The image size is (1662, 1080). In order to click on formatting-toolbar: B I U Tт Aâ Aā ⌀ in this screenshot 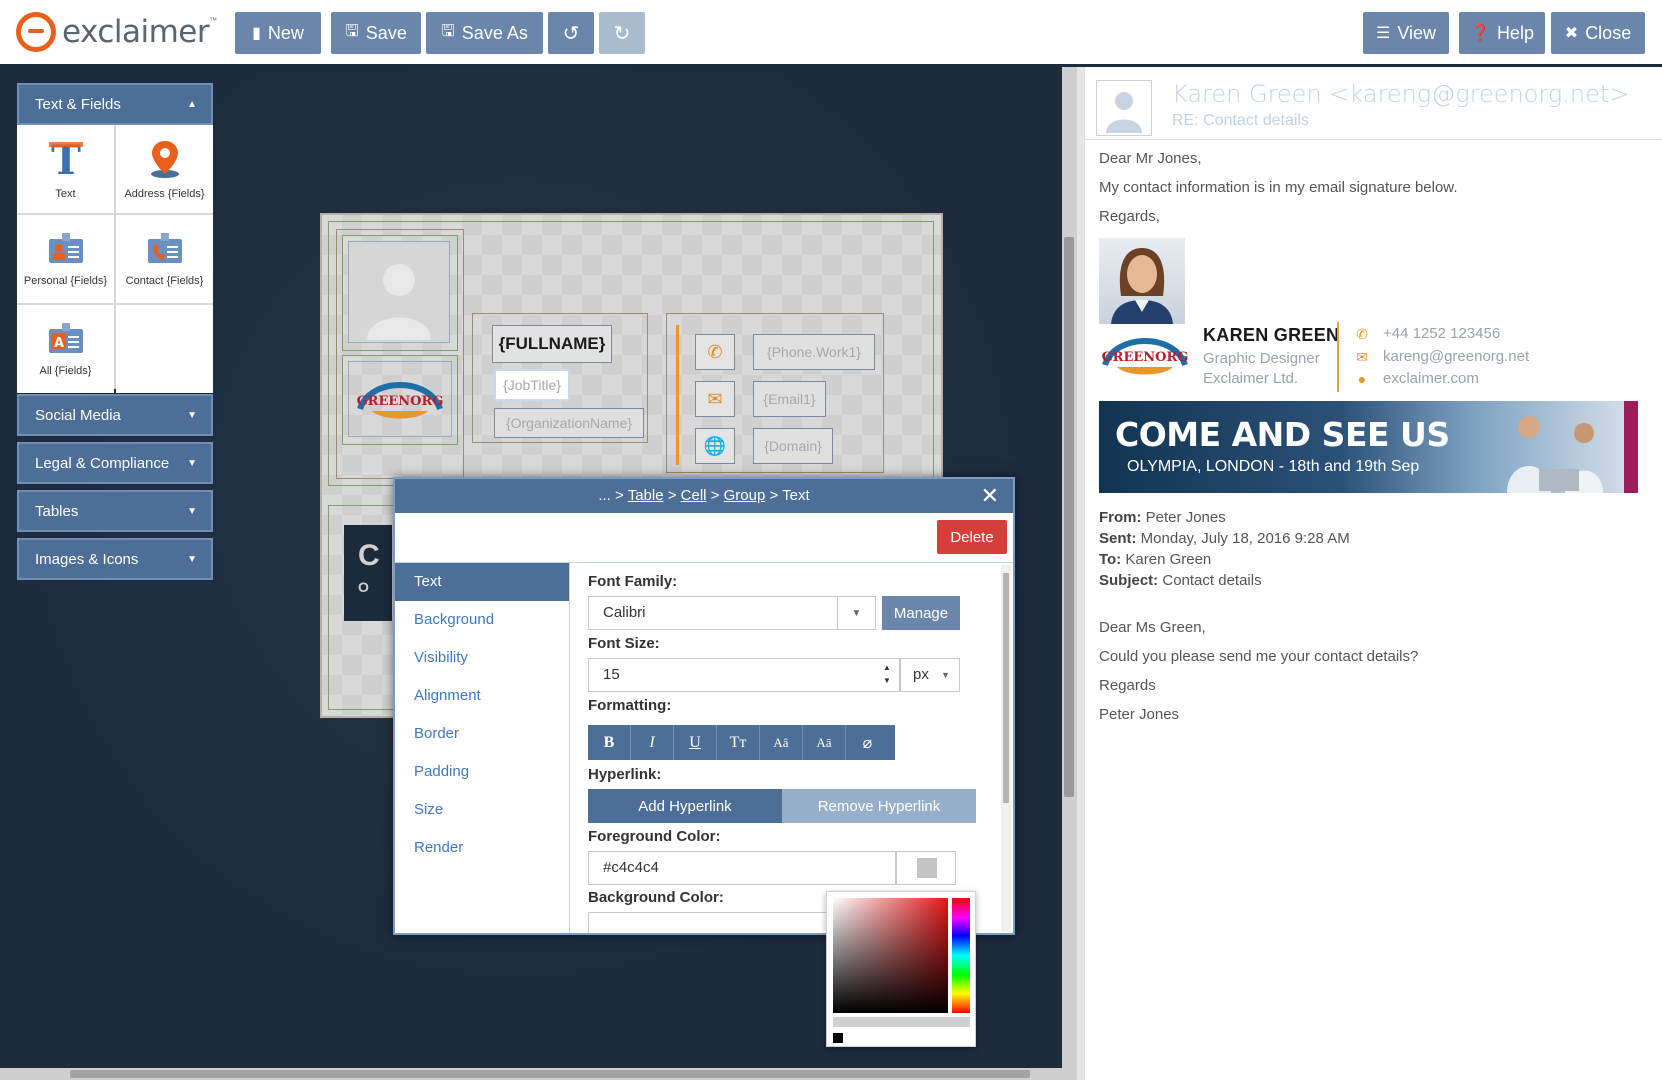, I will do `click(741, 742)`.